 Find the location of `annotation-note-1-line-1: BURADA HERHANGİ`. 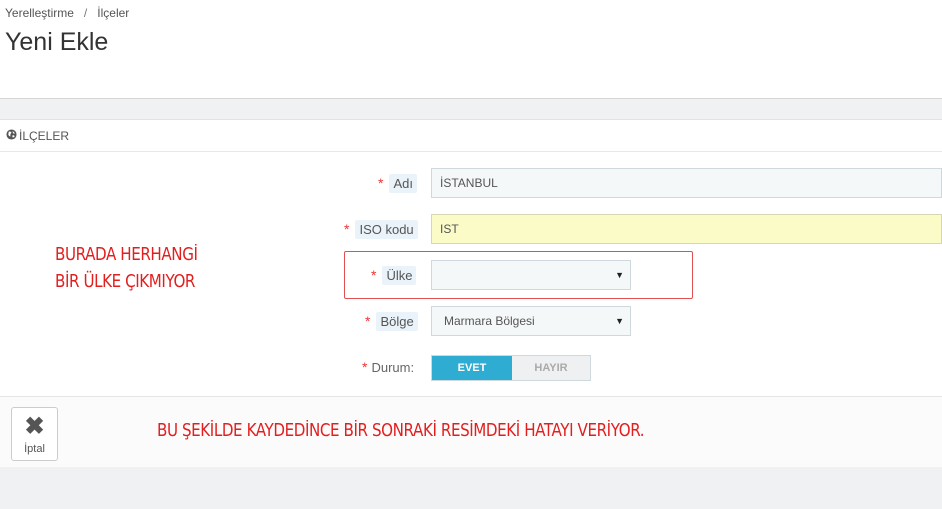

annotation-note-1-line-1: BURADA HERHANGİ is located at coordinates (126, 254).